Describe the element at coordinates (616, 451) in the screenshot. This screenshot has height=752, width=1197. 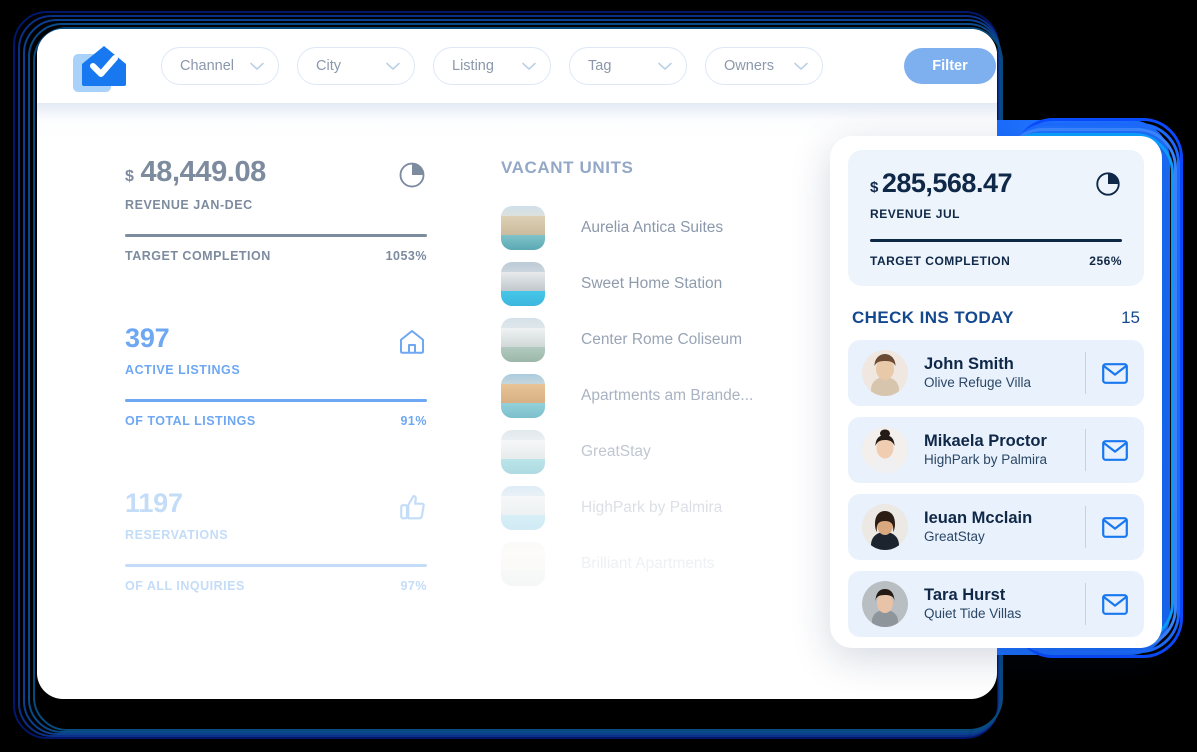
I see `vacant-item-name: GreatStay` at that location.